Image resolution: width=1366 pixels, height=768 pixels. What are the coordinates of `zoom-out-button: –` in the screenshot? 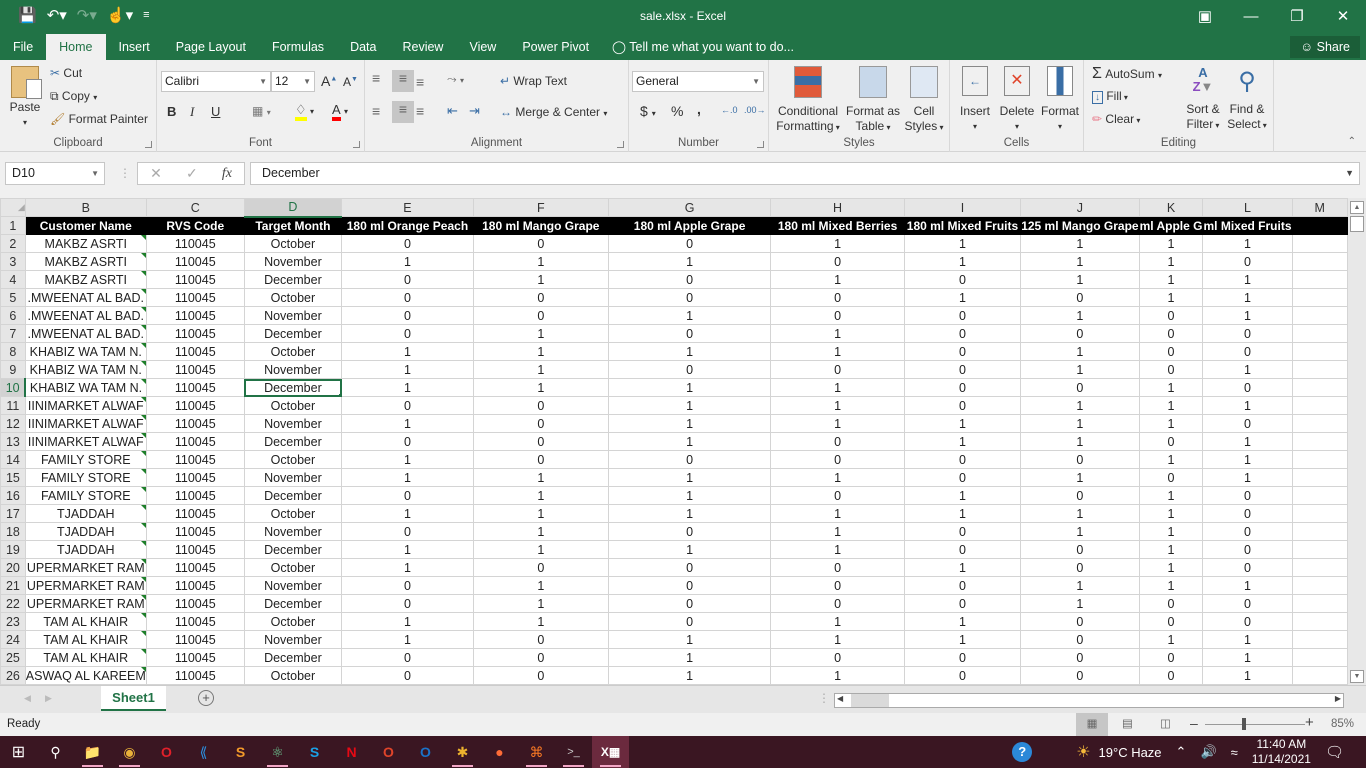 It's located at (1194, 723).